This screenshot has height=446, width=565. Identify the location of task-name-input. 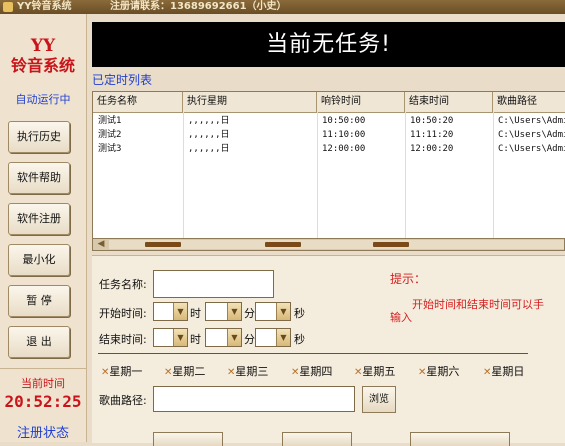
(213, 284).